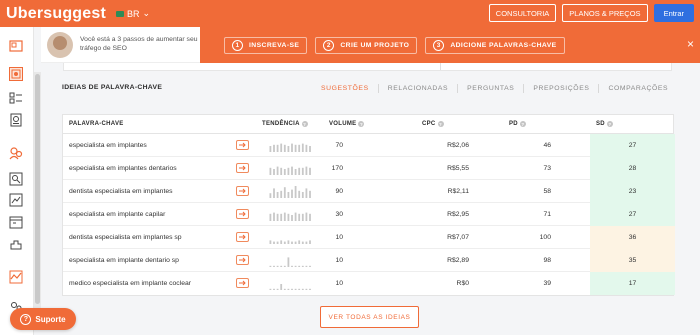 Image resolution: width=700 pixels, height=335 pixels. Describe the element at coordinates (361, 124) in the screenshot. I see `help-icon: ?` at that location.